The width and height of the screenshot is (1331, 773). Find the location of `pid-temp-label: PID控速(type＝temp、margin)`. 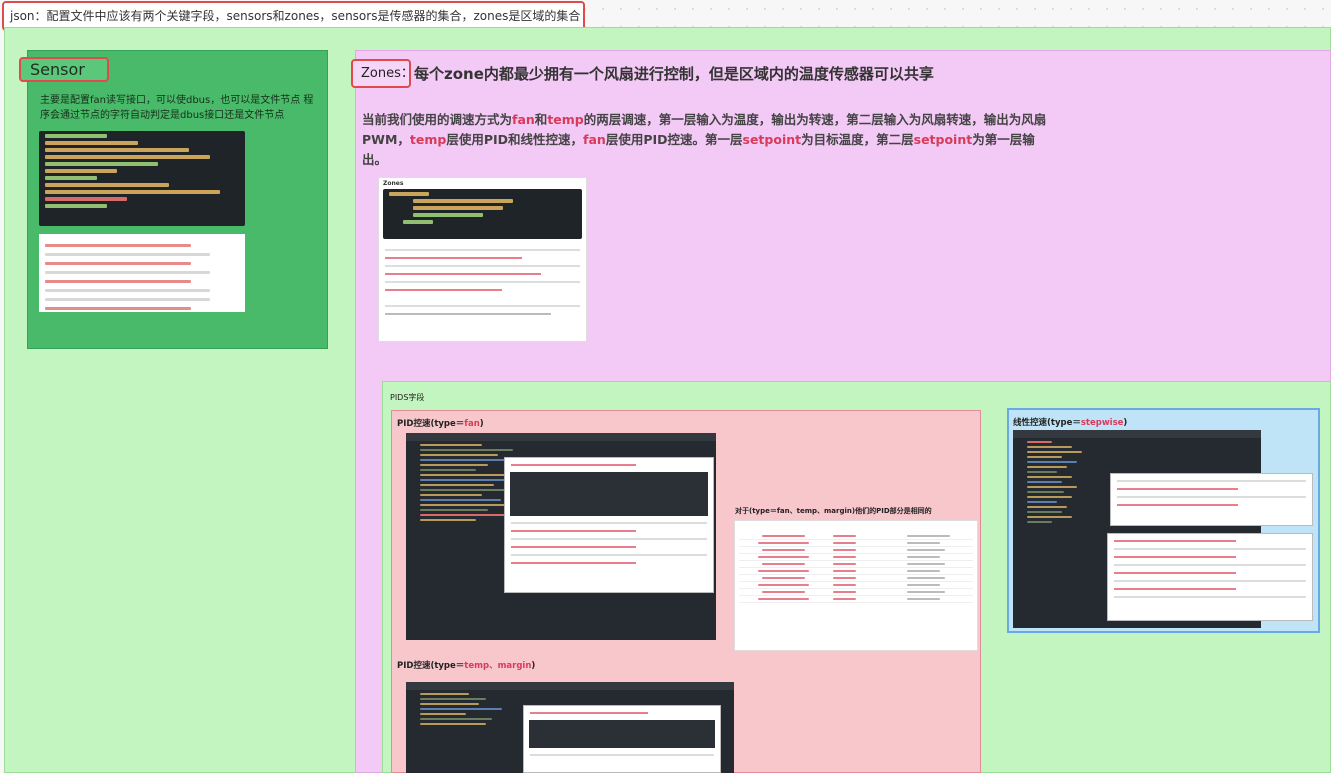

pid-temp-label: PID控速(type＝temp、margin) is located at coordinates (466, 666).